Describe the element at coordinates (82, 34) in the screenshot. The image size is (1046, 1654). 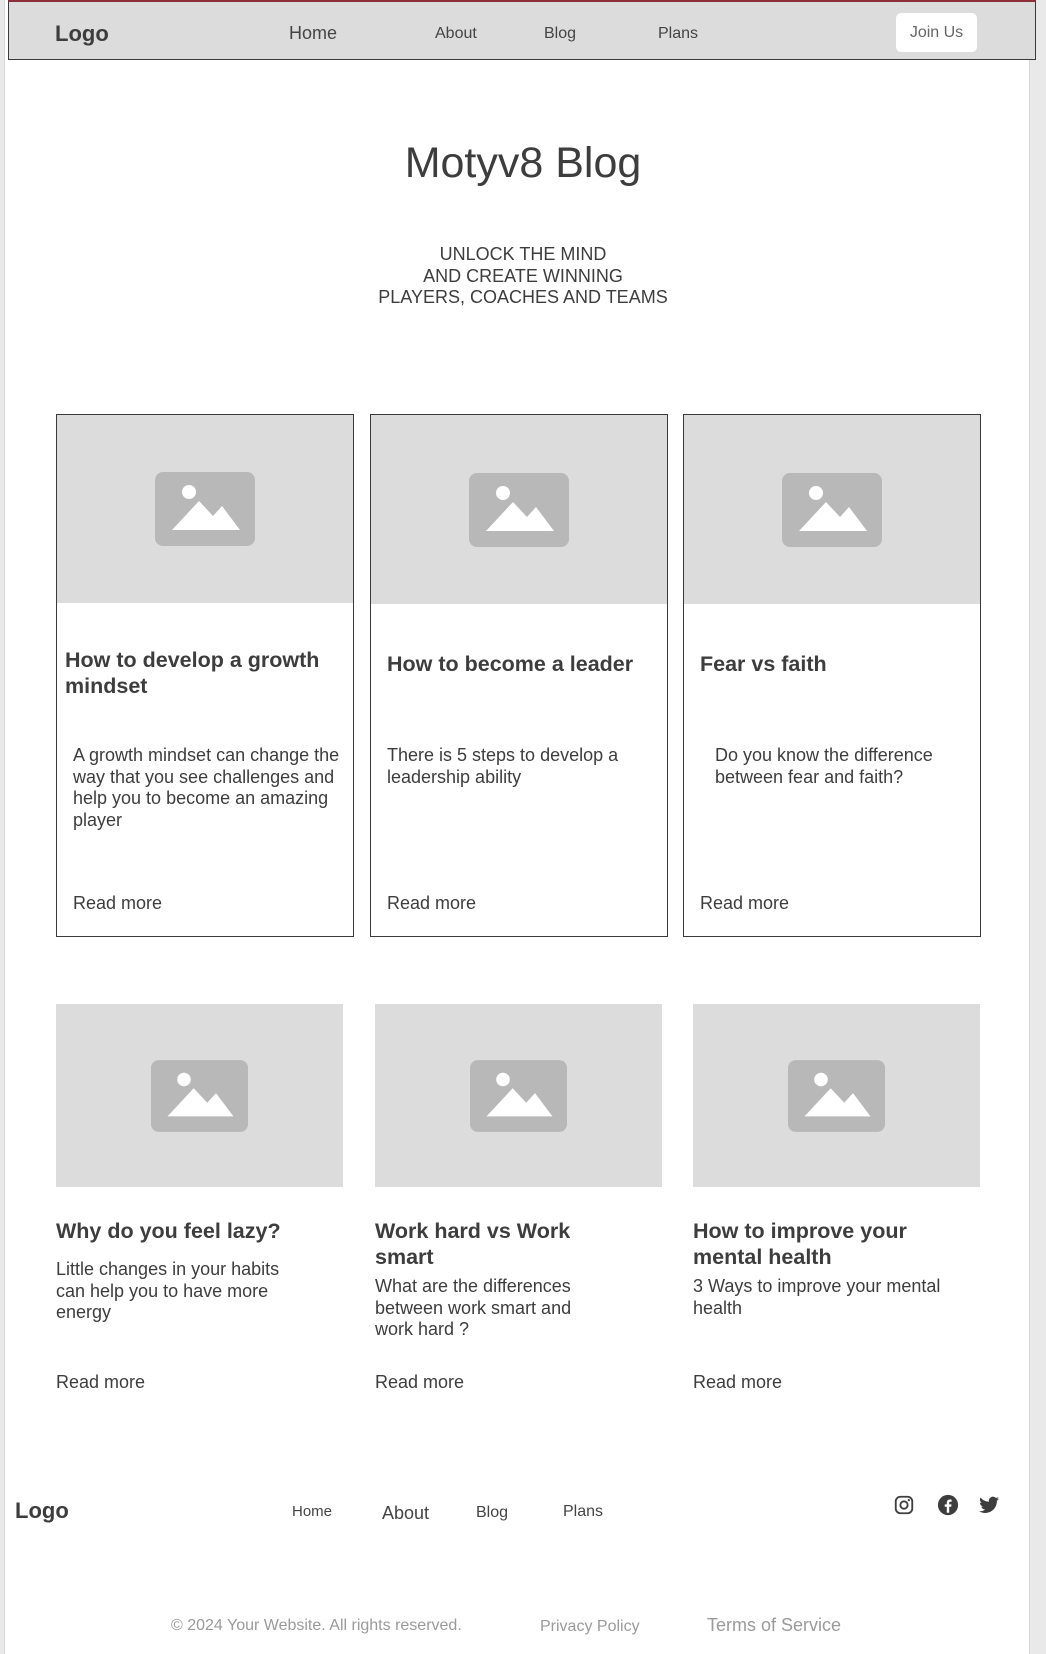
I see `header-logo: Logo` at that location.